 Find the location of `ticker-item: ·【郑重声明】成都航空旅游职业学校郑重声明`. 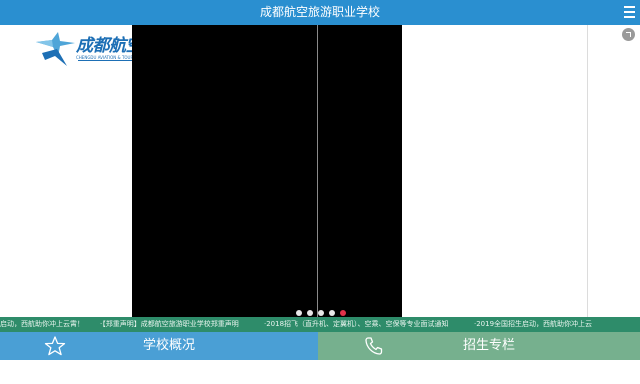

ticker-item: ·【郑重声明】成都航空旅游职业学校郑重声明 is located at coordinates (169, 324).